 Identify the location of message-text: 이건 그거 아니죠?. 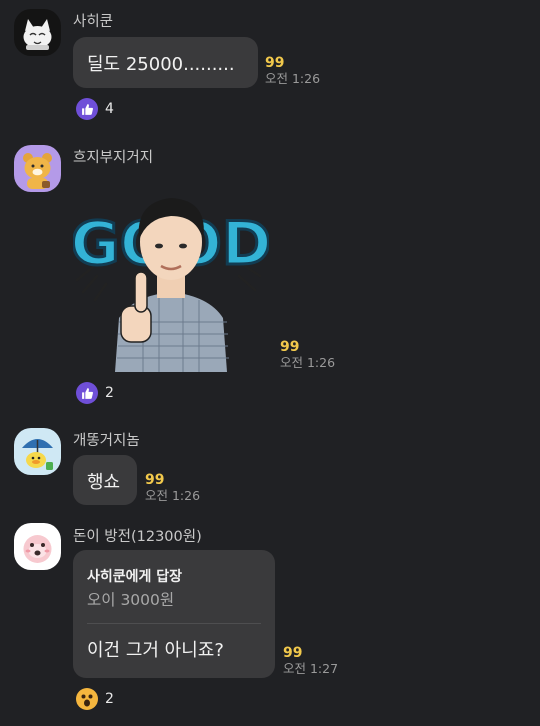
(155, 650).